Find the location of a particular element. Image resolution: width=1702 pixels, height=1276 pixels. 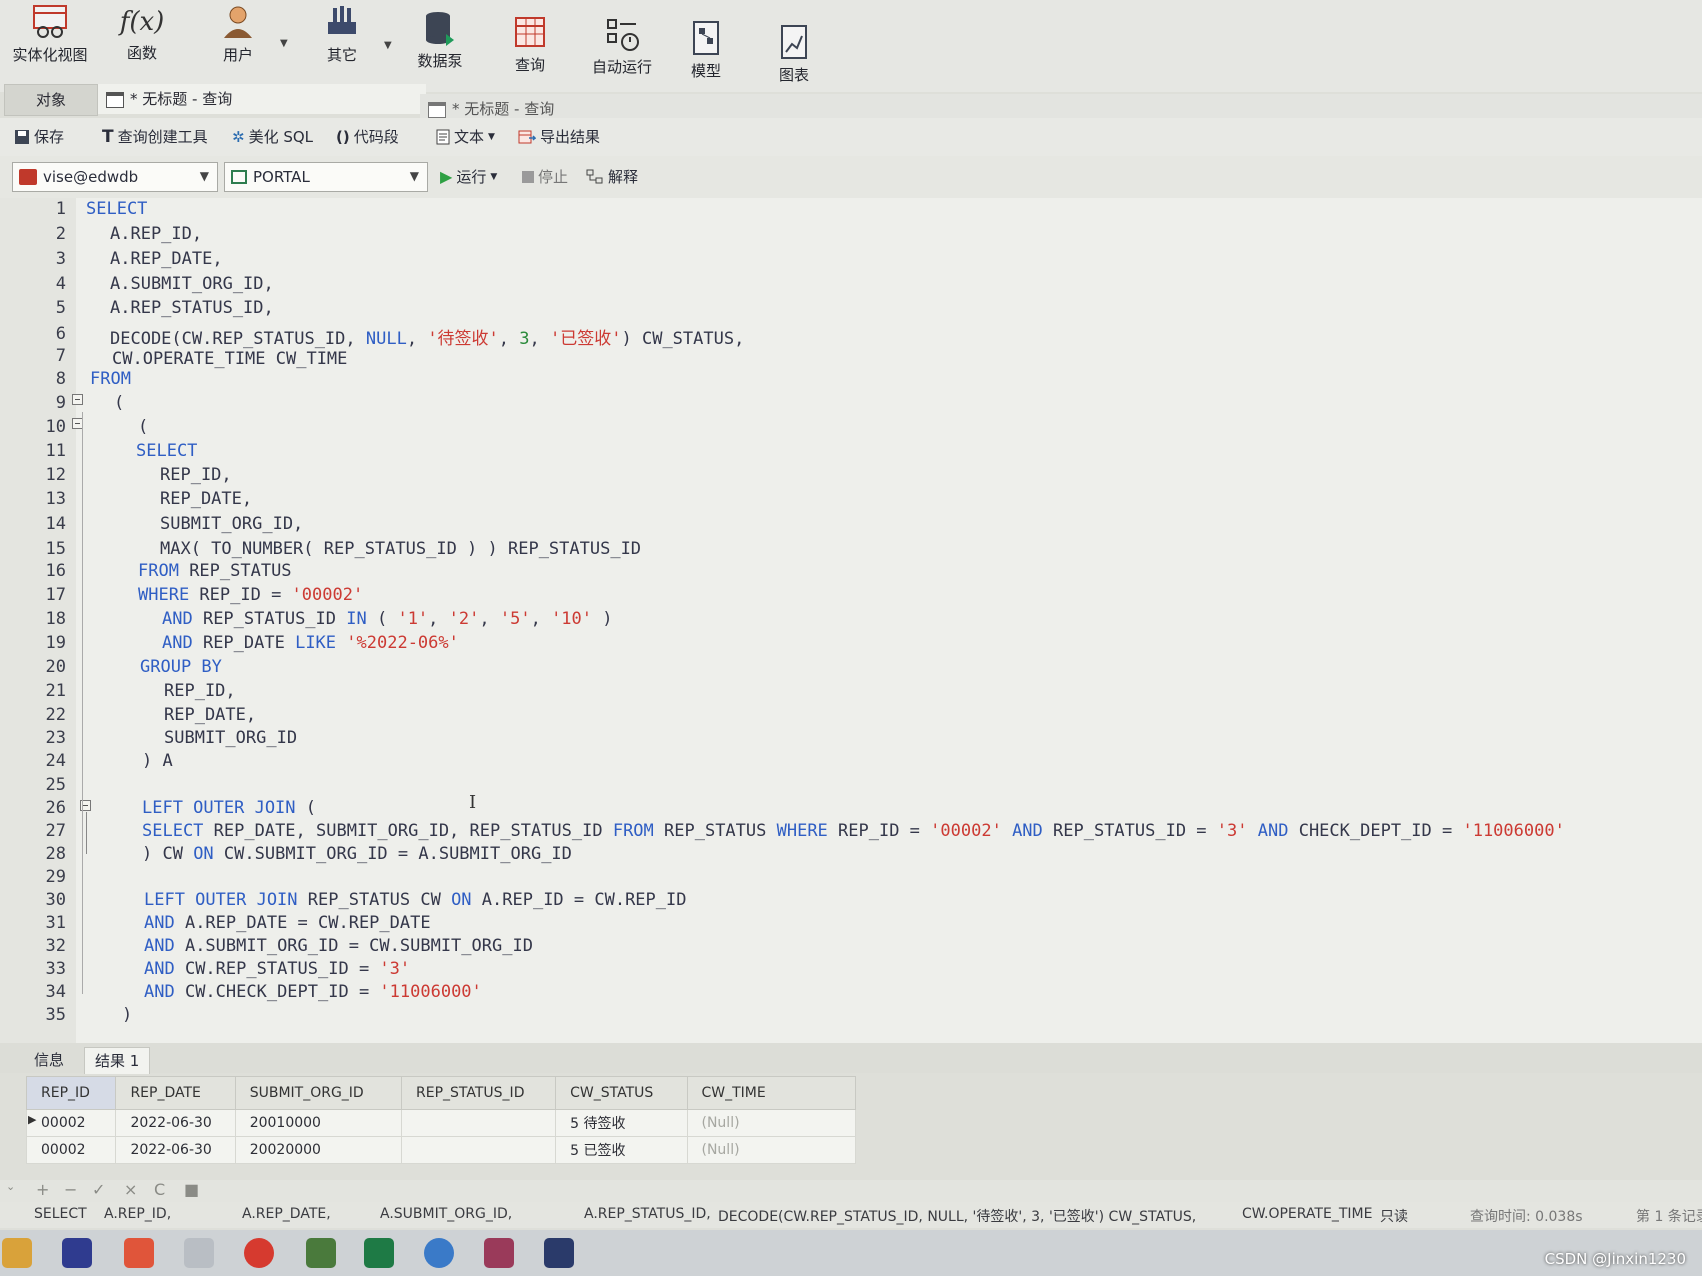

table-row: 00002 2022-06-30 20020000 5 已签收 (Null) is located at coordinates (440, 1150).